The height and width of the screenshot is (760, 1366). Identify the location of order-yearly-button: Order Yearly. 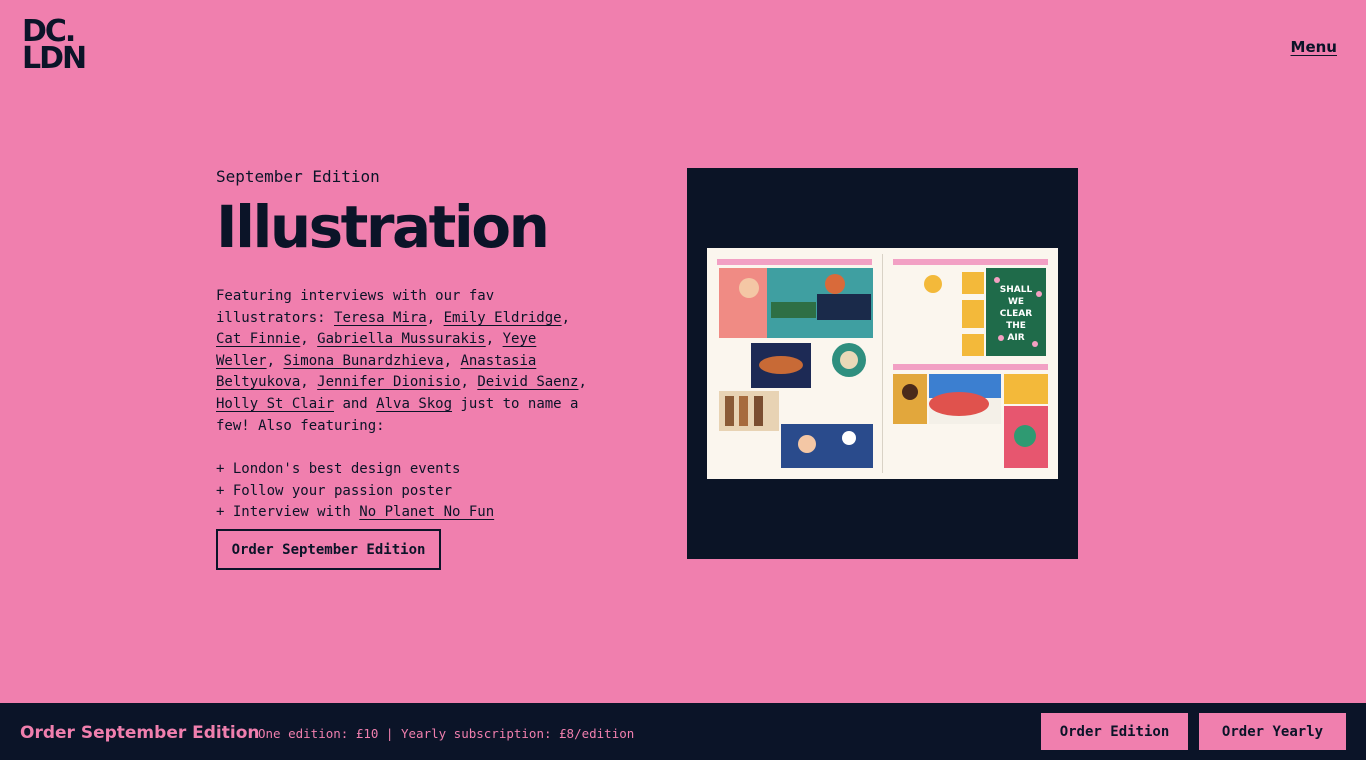
(1272, 731).